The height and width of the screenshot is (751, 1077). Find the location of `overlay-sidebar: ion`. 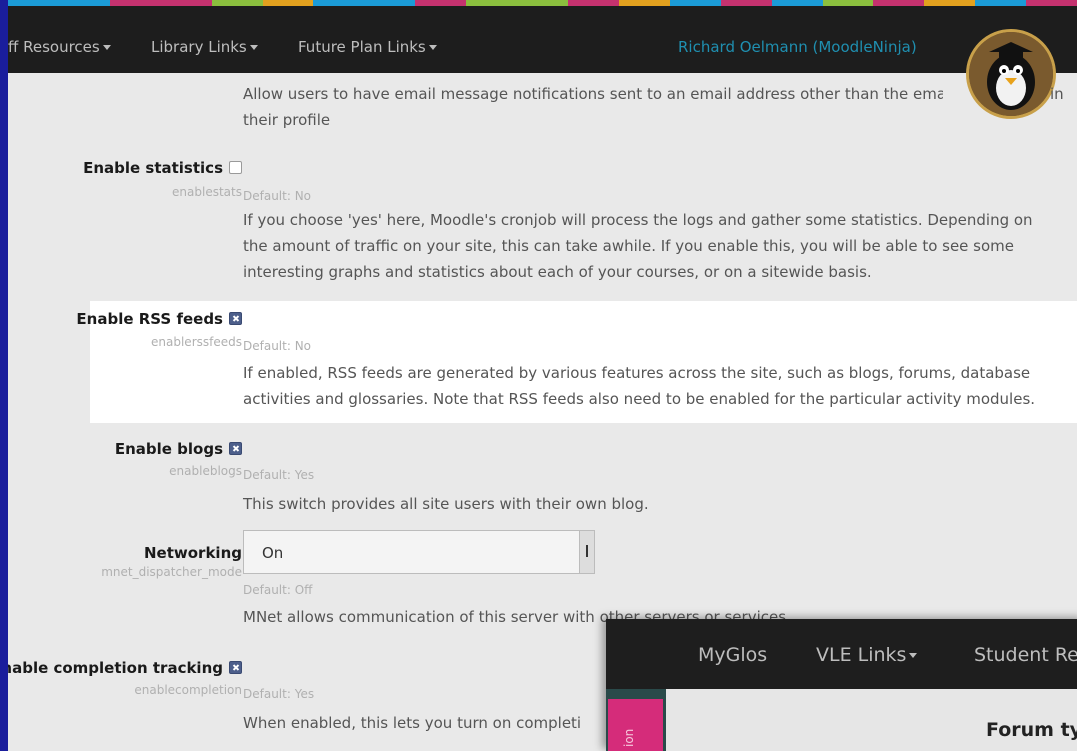

overlay-sidebar: ion is located at coordinates (636, 720).